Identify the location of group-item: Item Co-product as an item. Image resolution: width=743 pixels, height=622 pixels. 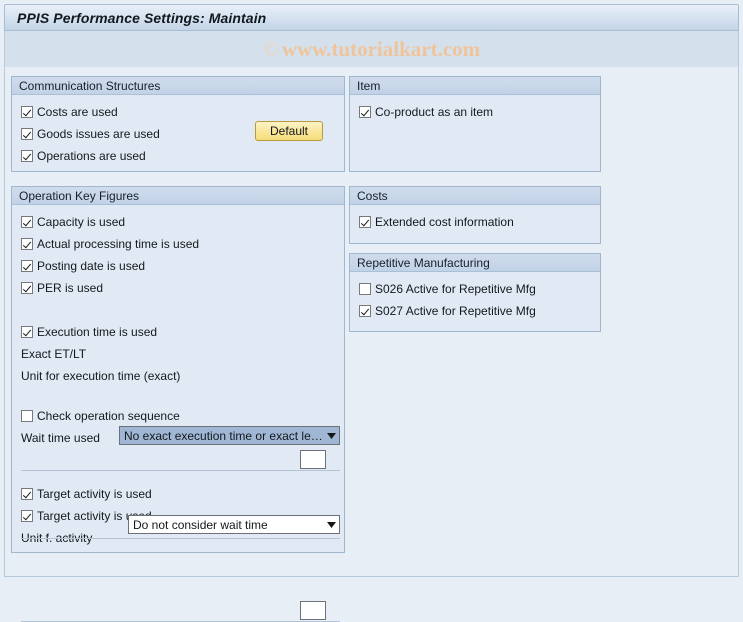
(475, 124).